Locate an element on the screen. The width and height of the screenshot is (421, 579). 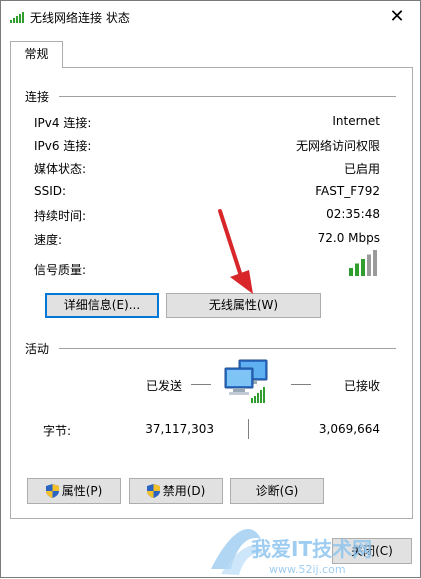
disable-button: 禁用(D) is located at coordinates (176, 491).